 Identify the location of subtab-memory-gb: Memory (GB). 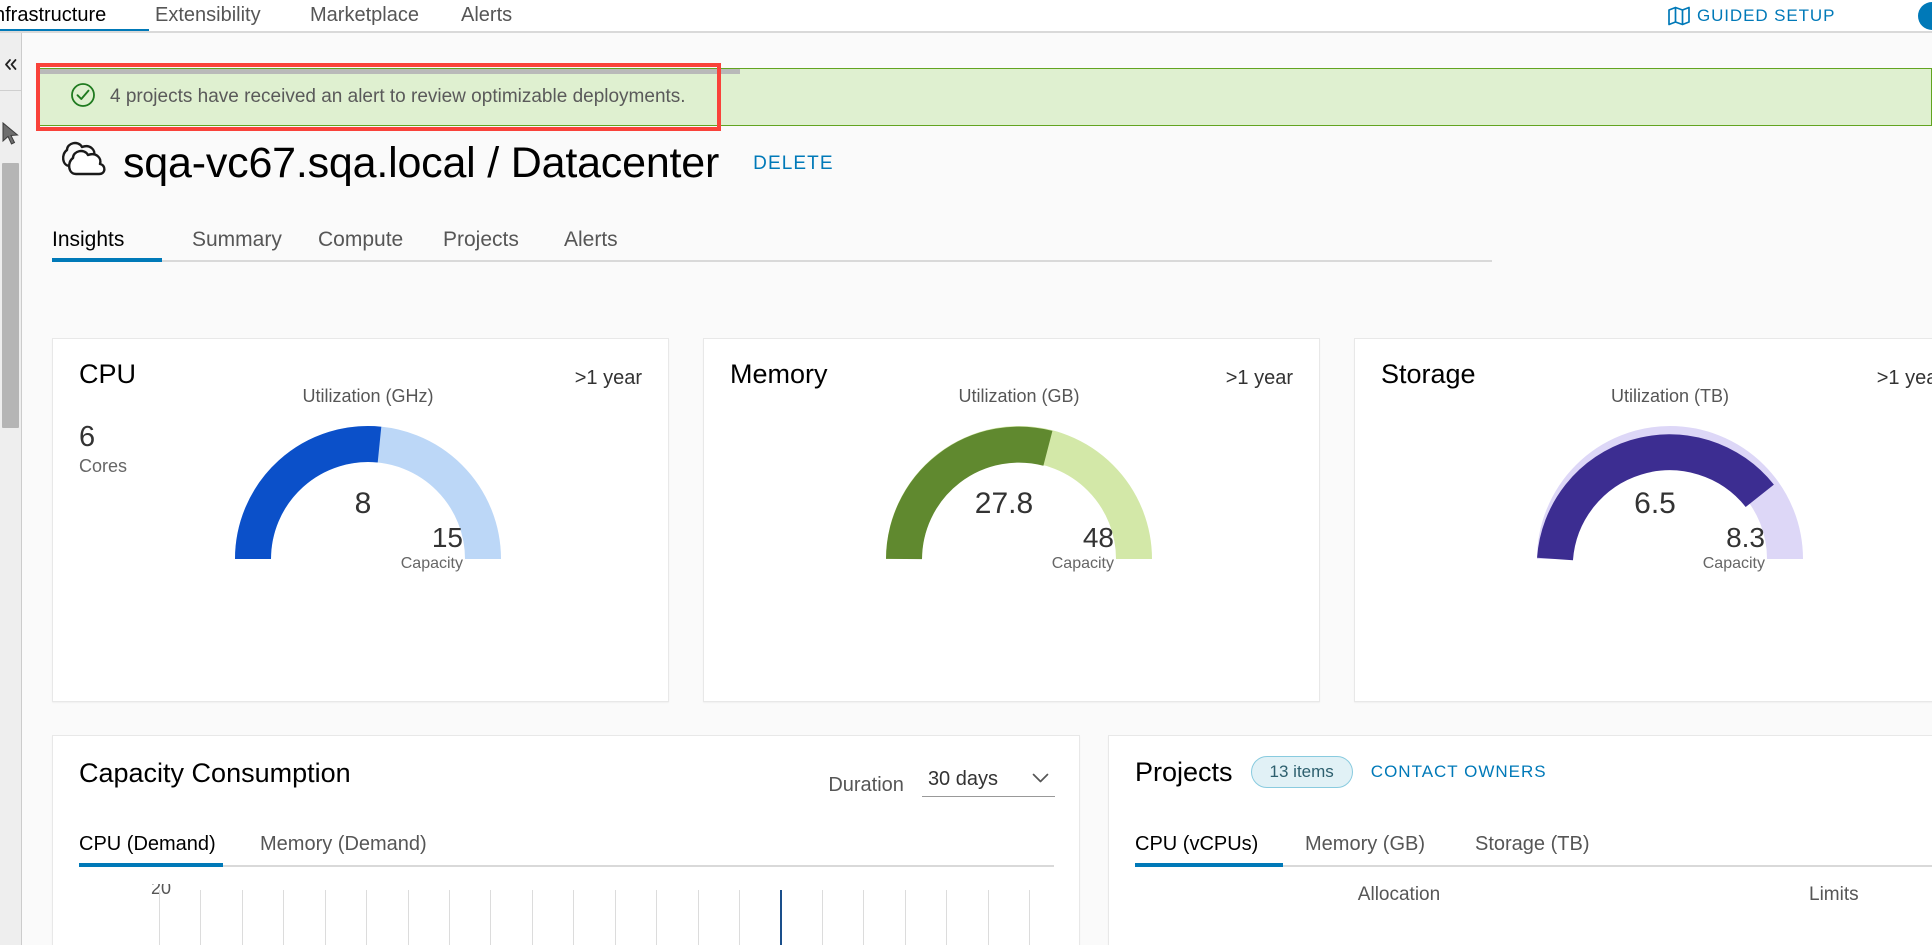
(1381, 848).